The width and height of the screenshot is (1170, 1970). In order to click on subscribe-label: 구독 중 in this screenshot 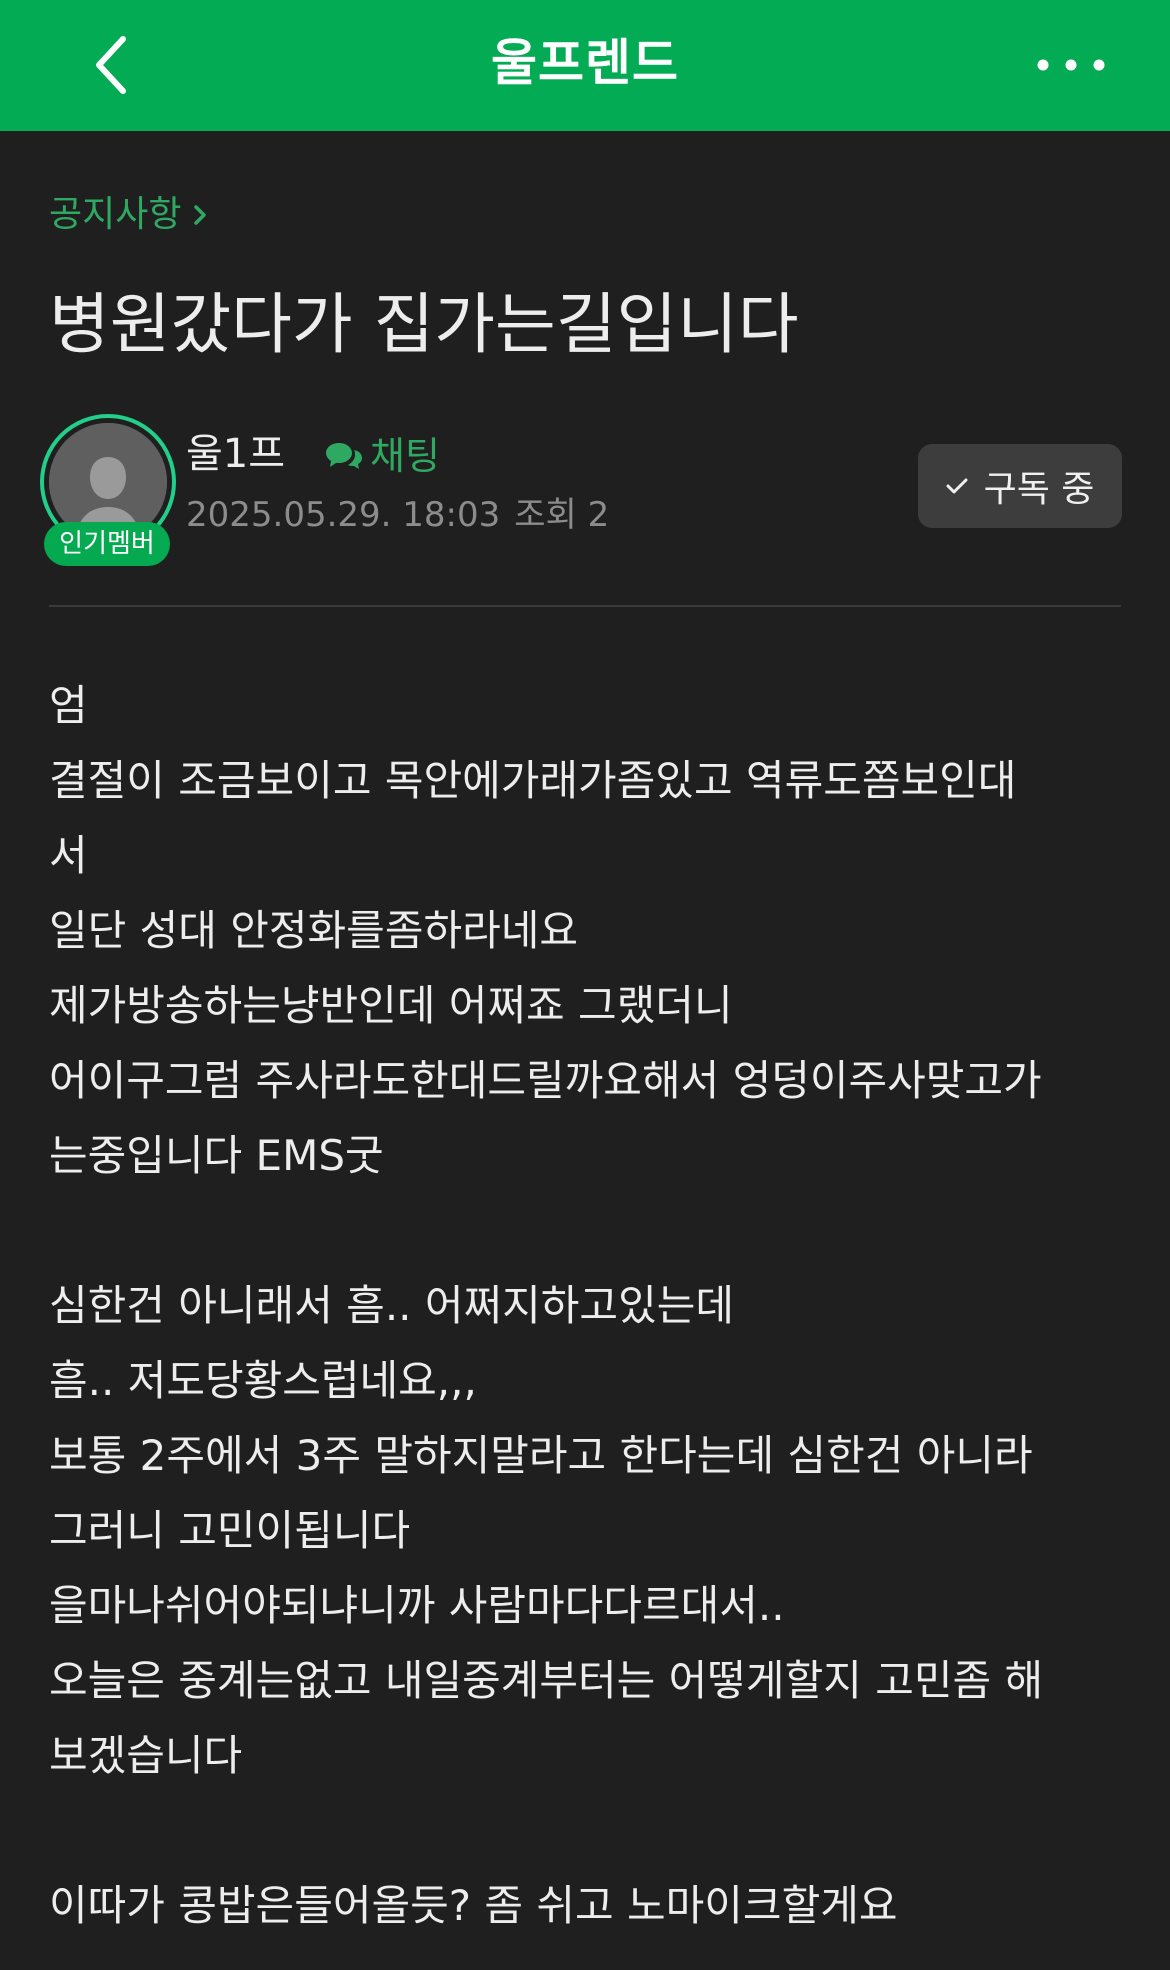, I will do `click(1039, 489)`.